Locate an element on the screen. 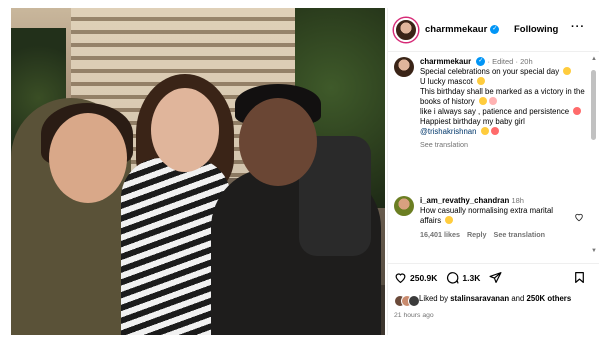  liked-by-others: 250K others is located at coordinates (549, 298).